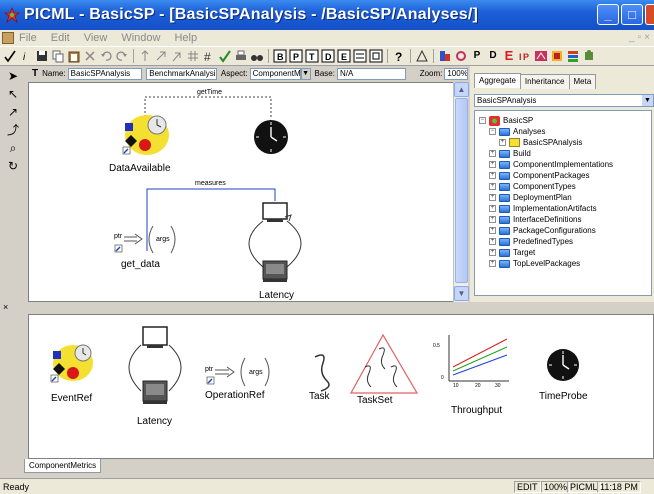  What do you see at coordinates (13, 76) in the screenshot?
I see `select-mode-icon: ➤` at bounding box center [13, 76].